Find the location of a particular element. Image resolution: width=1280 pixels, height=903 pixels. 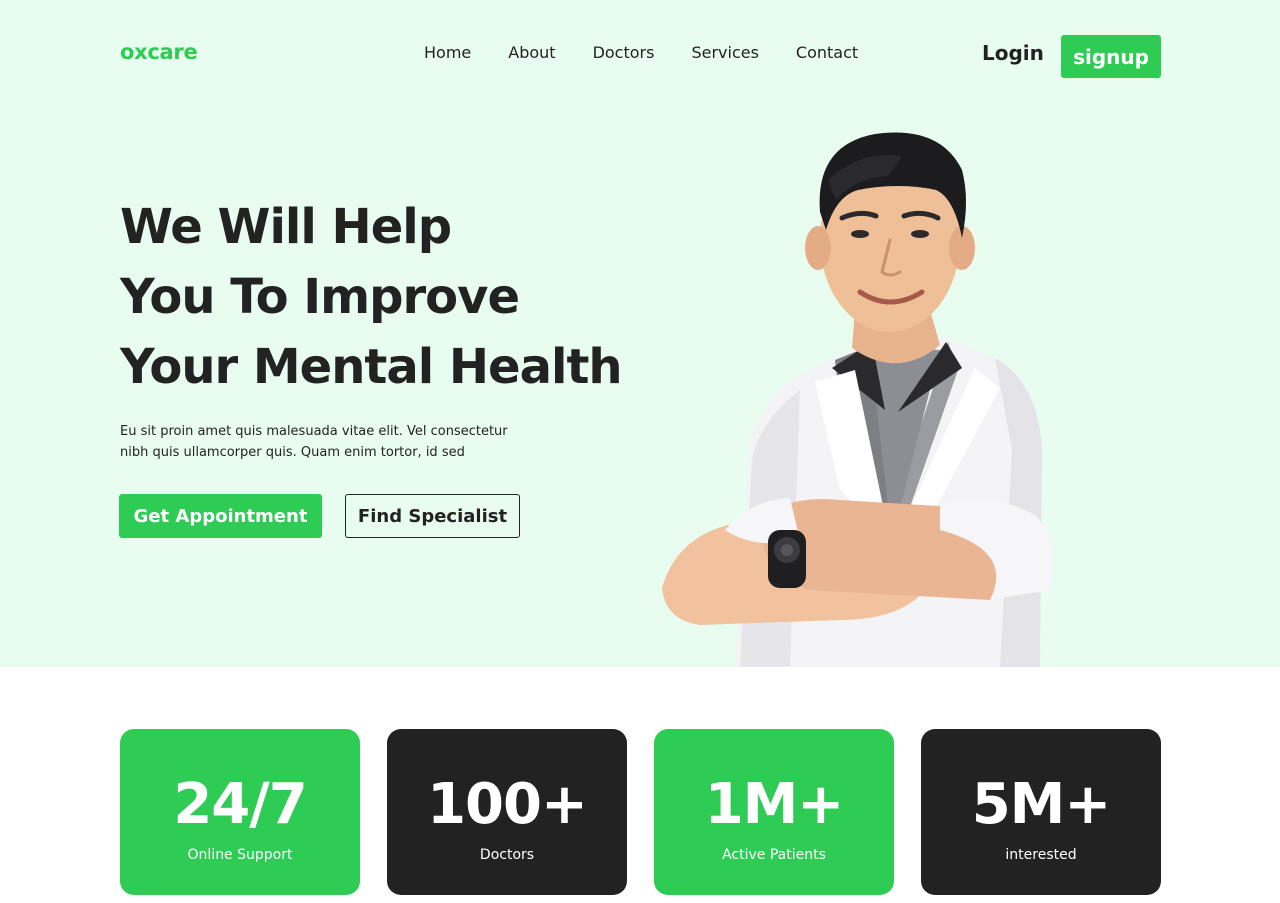

brand-logo: oxcare is located at coordinates (159, 52).